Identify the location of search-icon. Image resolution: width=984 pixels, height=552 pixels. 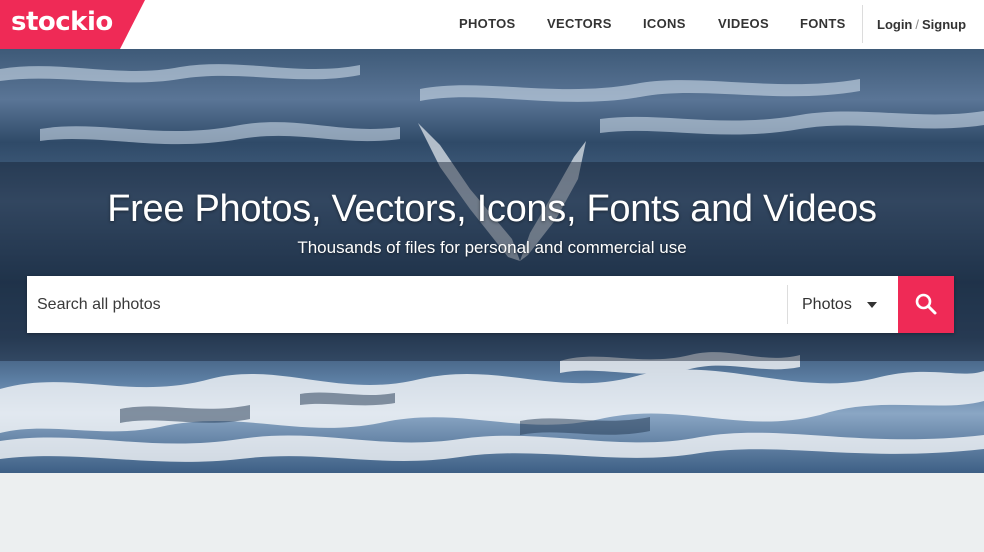
(926, 304).